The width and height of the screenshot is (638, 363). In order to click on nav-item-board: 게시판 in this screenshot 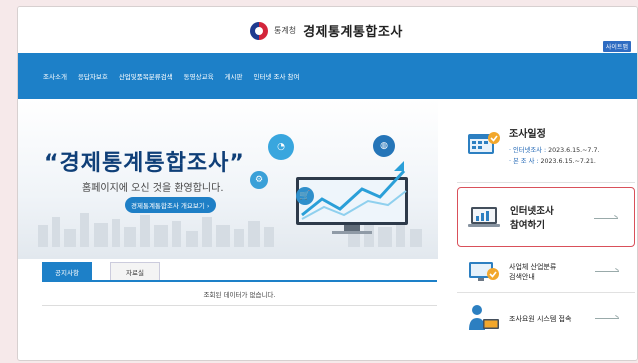, I will do `click(234, 76)`.